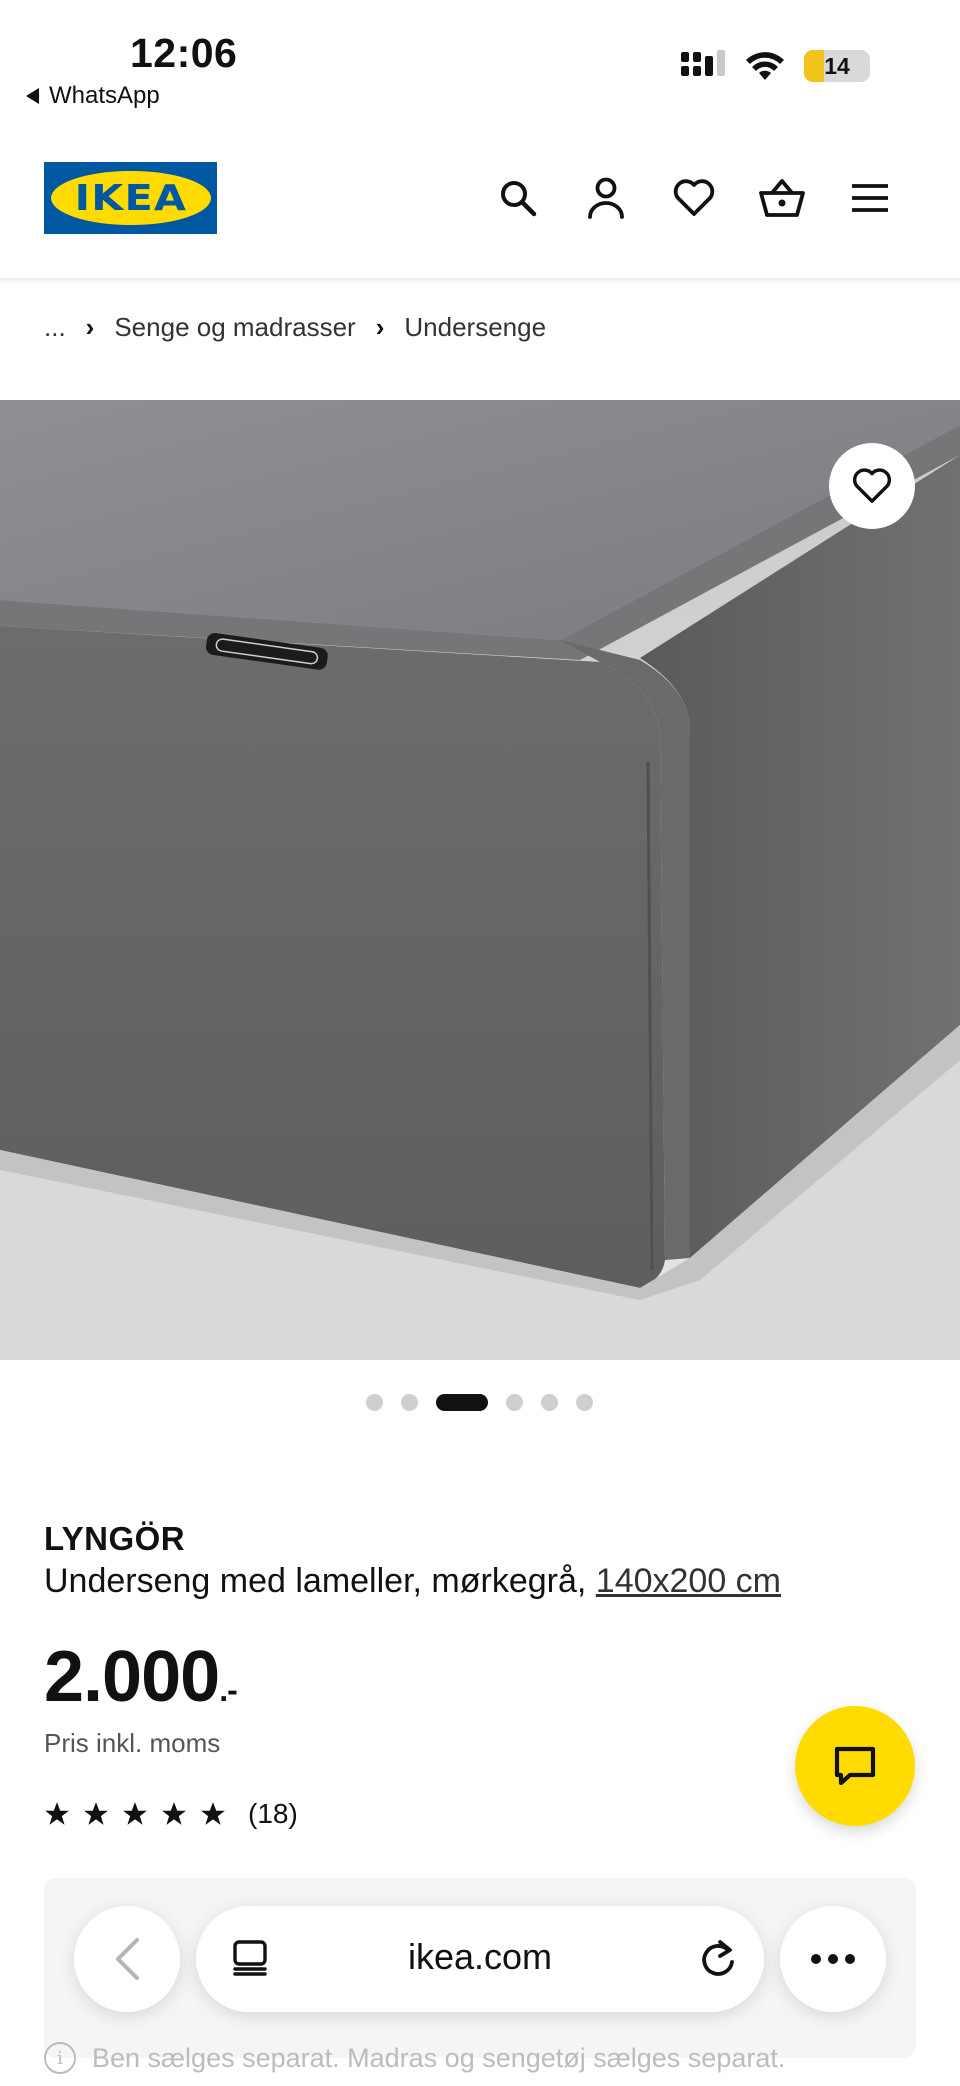 The width and height of the screenshot is (960, 2086). I want to click on product-size-link: 140x200 cm, so click(688, 1581).